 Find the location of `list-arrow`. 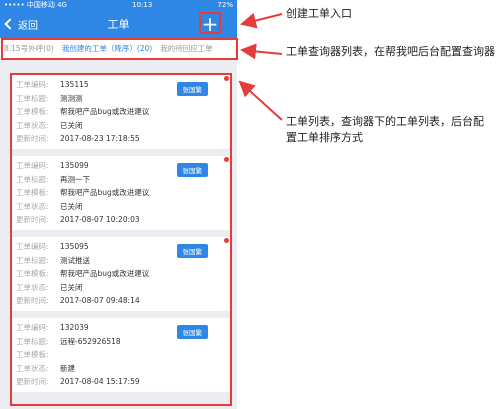

list-arrow is located at coordinates (260, 100).